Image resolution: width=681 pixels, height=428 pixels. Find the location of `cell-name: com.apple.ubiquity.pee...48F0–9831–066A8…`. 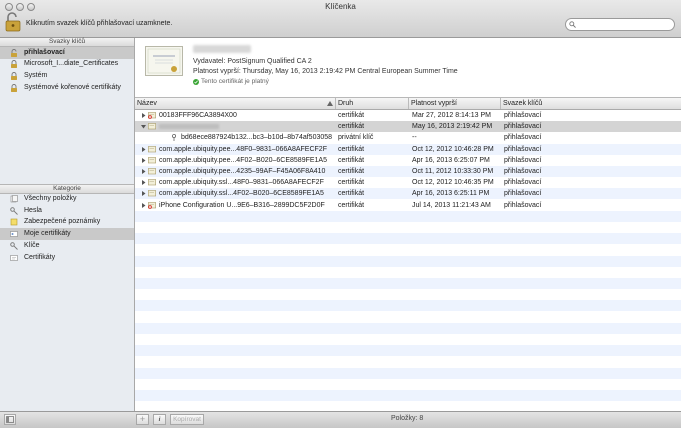

cell-name: com.apple.ubiquity.pee...48F0–9831–066A8… is located at coordinates (243, 149).